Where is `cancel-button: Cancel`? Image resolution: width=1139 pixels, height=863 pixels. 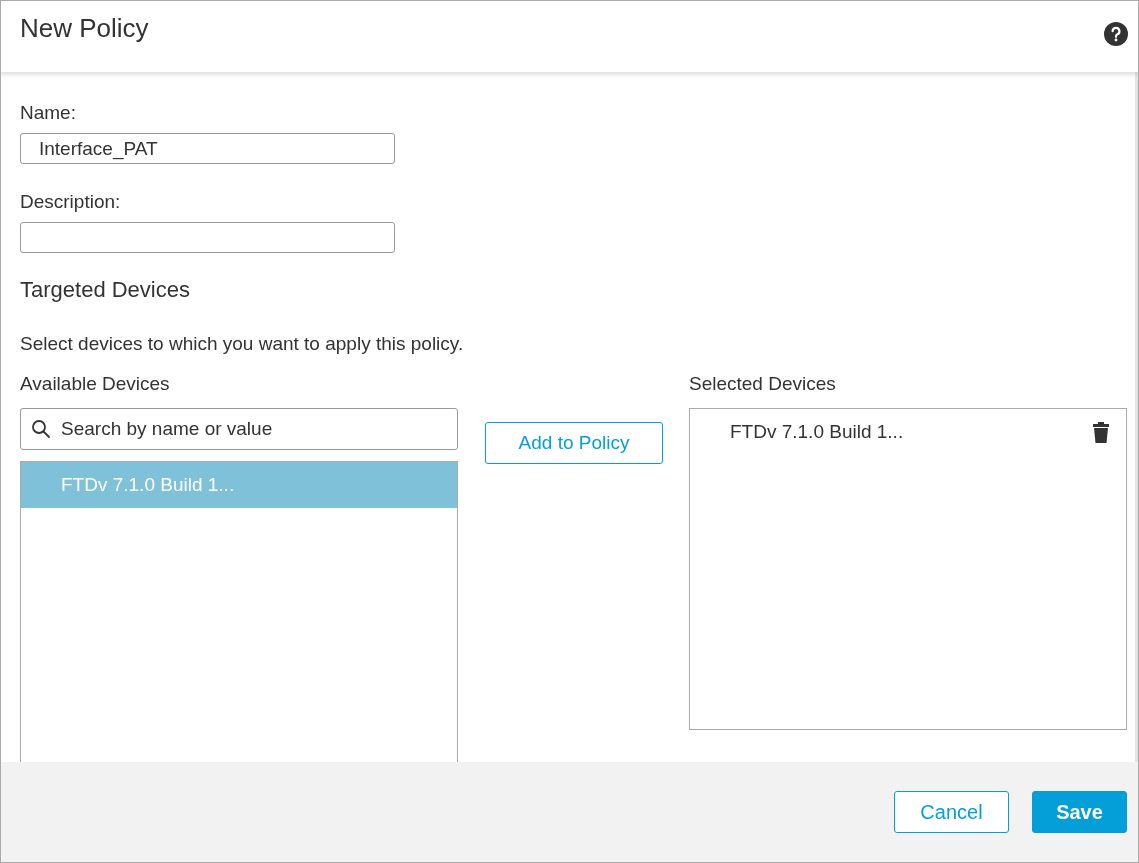 cancel-button: Cancel is located at coordinates (951, 812).